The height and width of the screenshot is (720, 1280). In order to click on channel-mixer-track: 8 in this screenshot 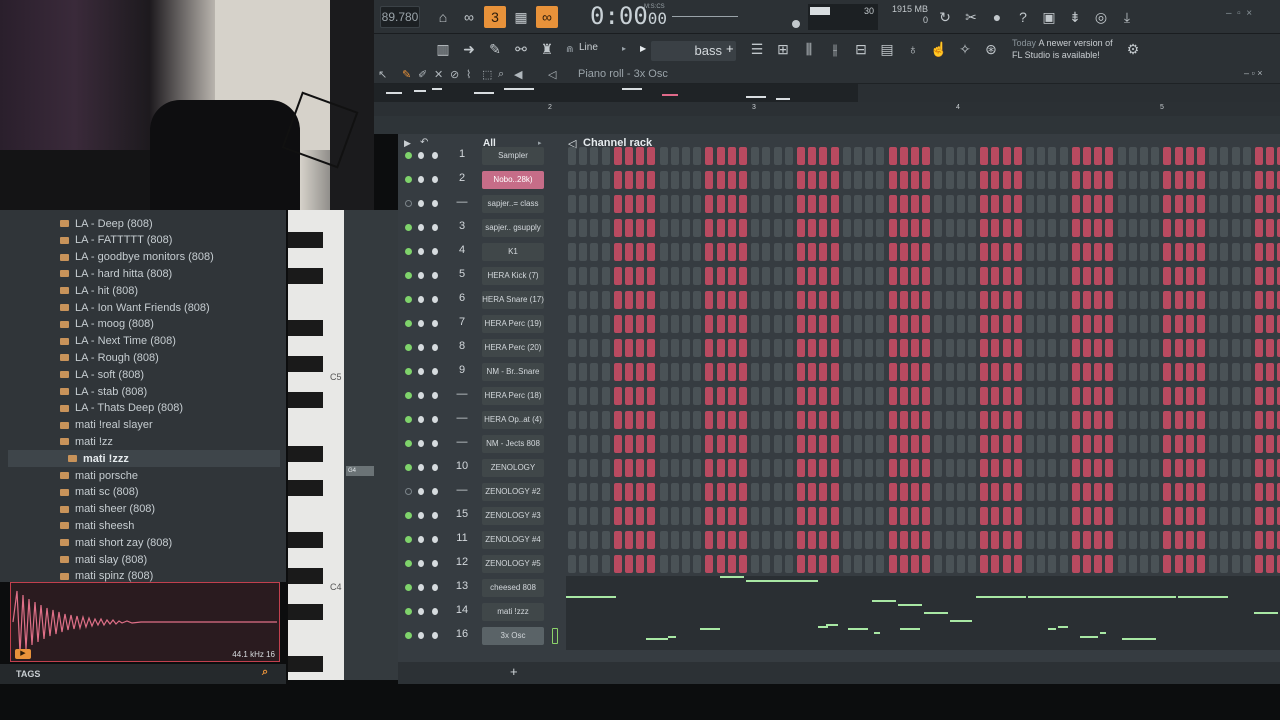, I will do `click(462, 346)`.